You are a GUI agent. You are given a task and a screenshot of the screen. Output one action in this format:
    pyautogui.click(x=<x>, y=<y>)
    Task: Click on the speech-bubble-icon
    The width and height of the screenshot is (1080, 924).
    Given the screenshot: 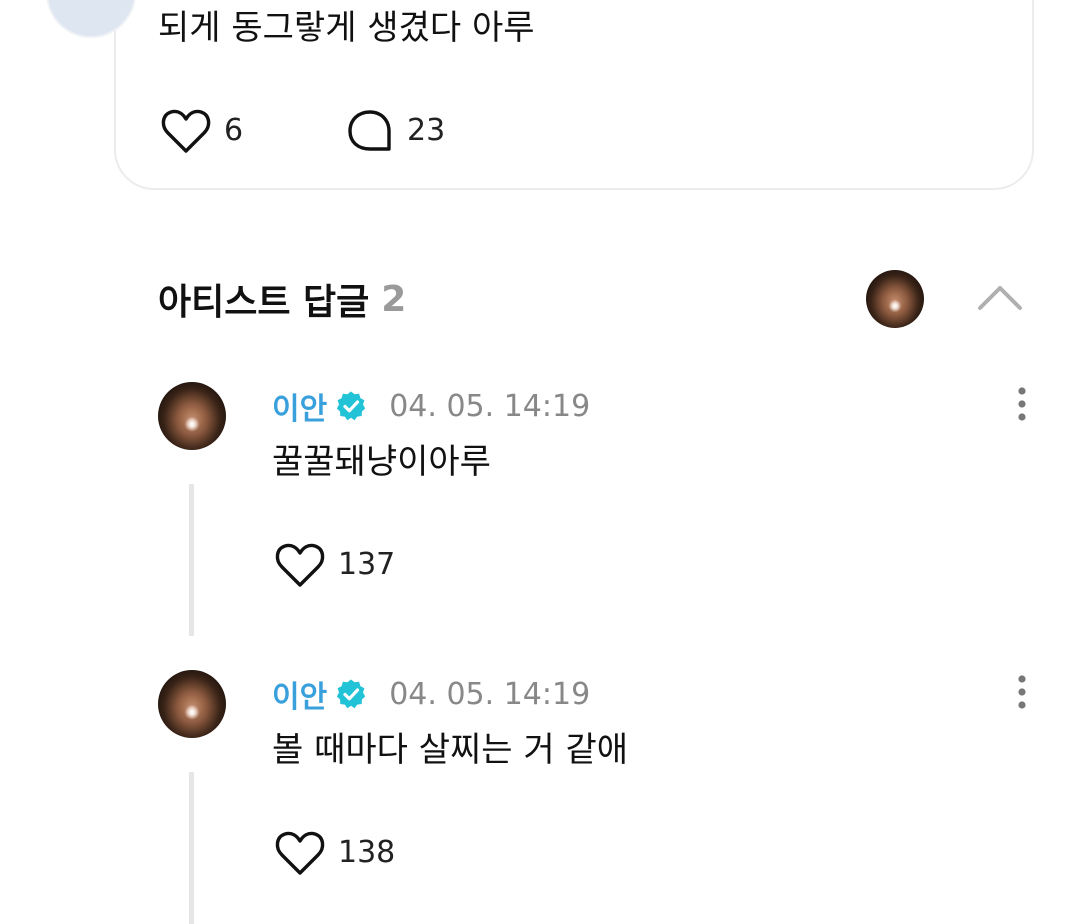 What is the action you would take?
    pyautogui.click(x=369, y=130)
    